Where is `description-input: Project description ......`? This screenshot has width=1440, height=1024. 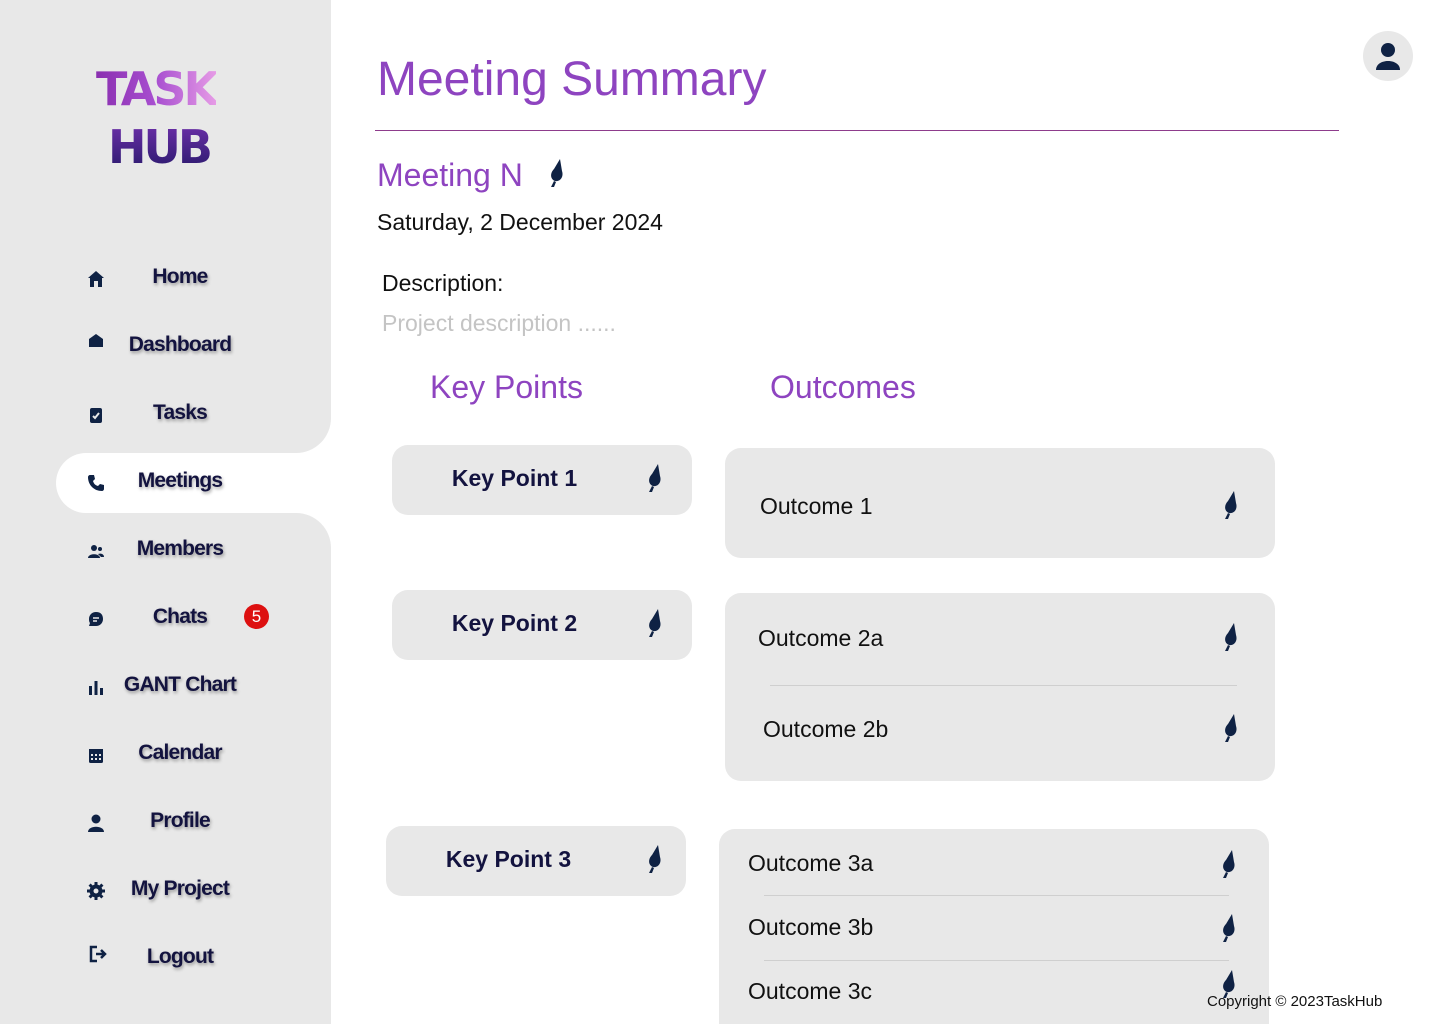 description-input: Project description ...... is located at coordinates (499, 323).